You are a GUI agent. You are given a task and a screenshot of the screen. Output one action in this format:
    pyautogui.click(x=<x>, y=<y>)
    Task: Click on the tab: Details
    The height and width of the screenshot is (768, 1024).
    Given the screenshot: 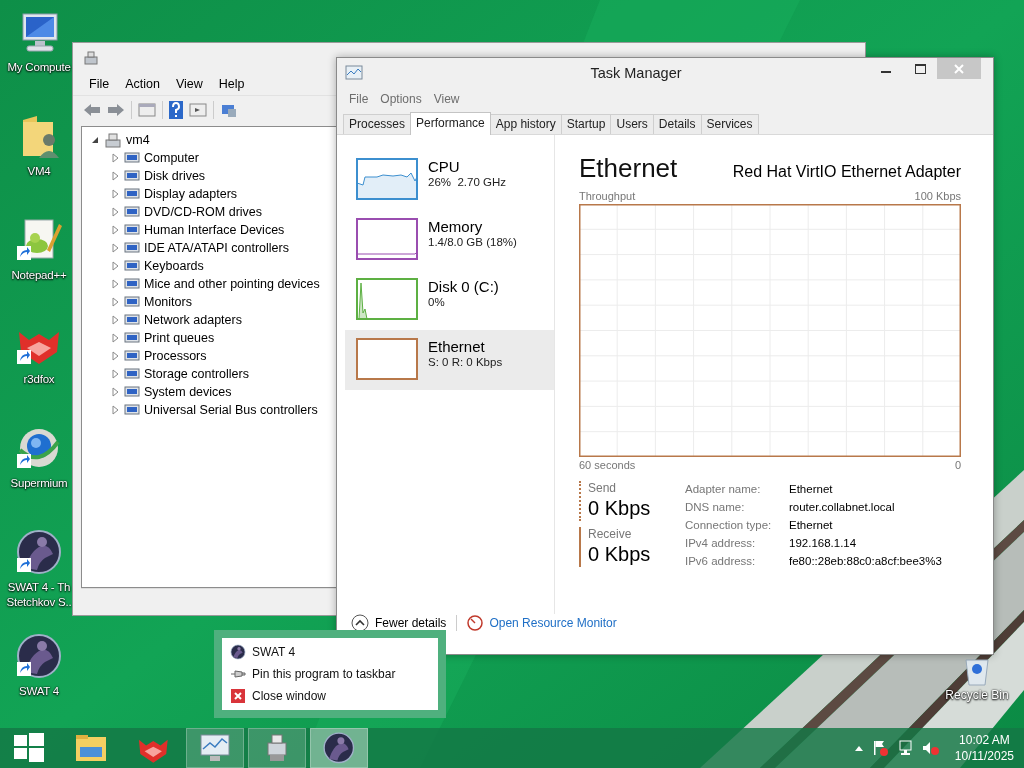 What is the action you would take?
    pyautogui.click(x=677, y=124)
    